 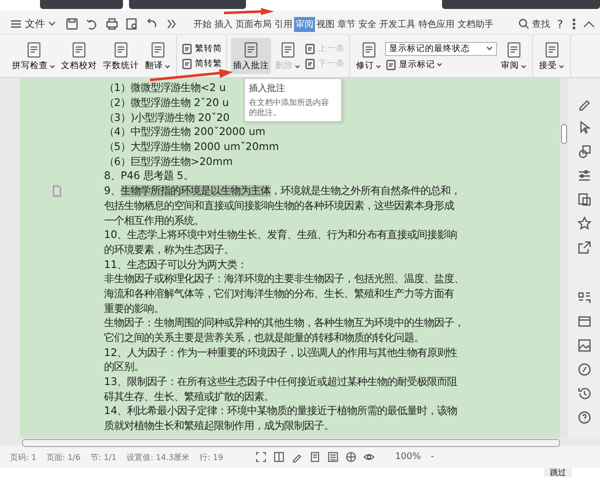 I want to click on page-view-icon, so click(x=315, y=457).